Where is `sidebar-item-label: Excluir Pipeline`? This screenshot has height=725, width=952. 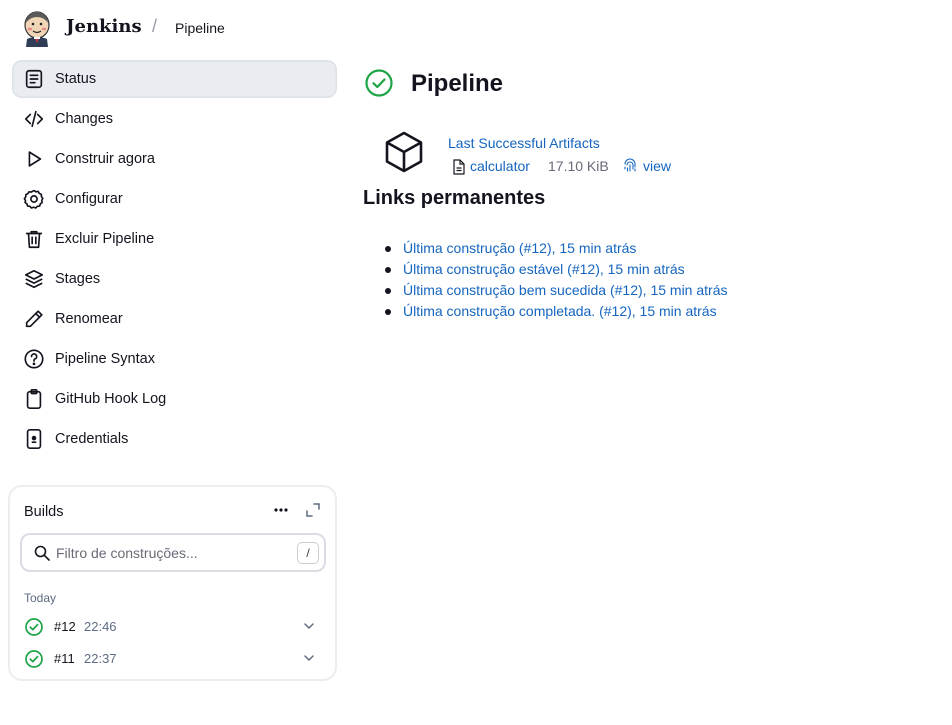 sidebar-item-label: Excluir Pipeline is located at coordinates (105, 239).